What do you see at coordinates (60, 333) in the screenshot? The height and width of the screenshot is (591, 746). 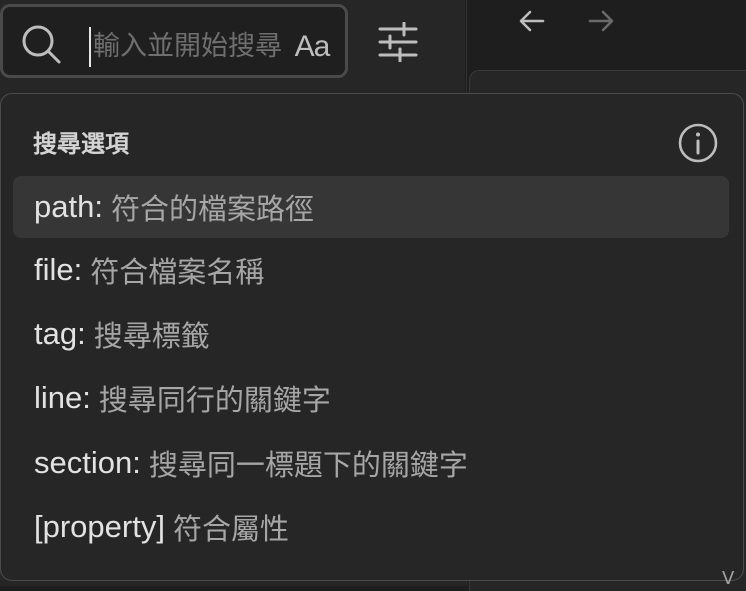 I see `option-key: tag:` at bounding box center [60, 333].